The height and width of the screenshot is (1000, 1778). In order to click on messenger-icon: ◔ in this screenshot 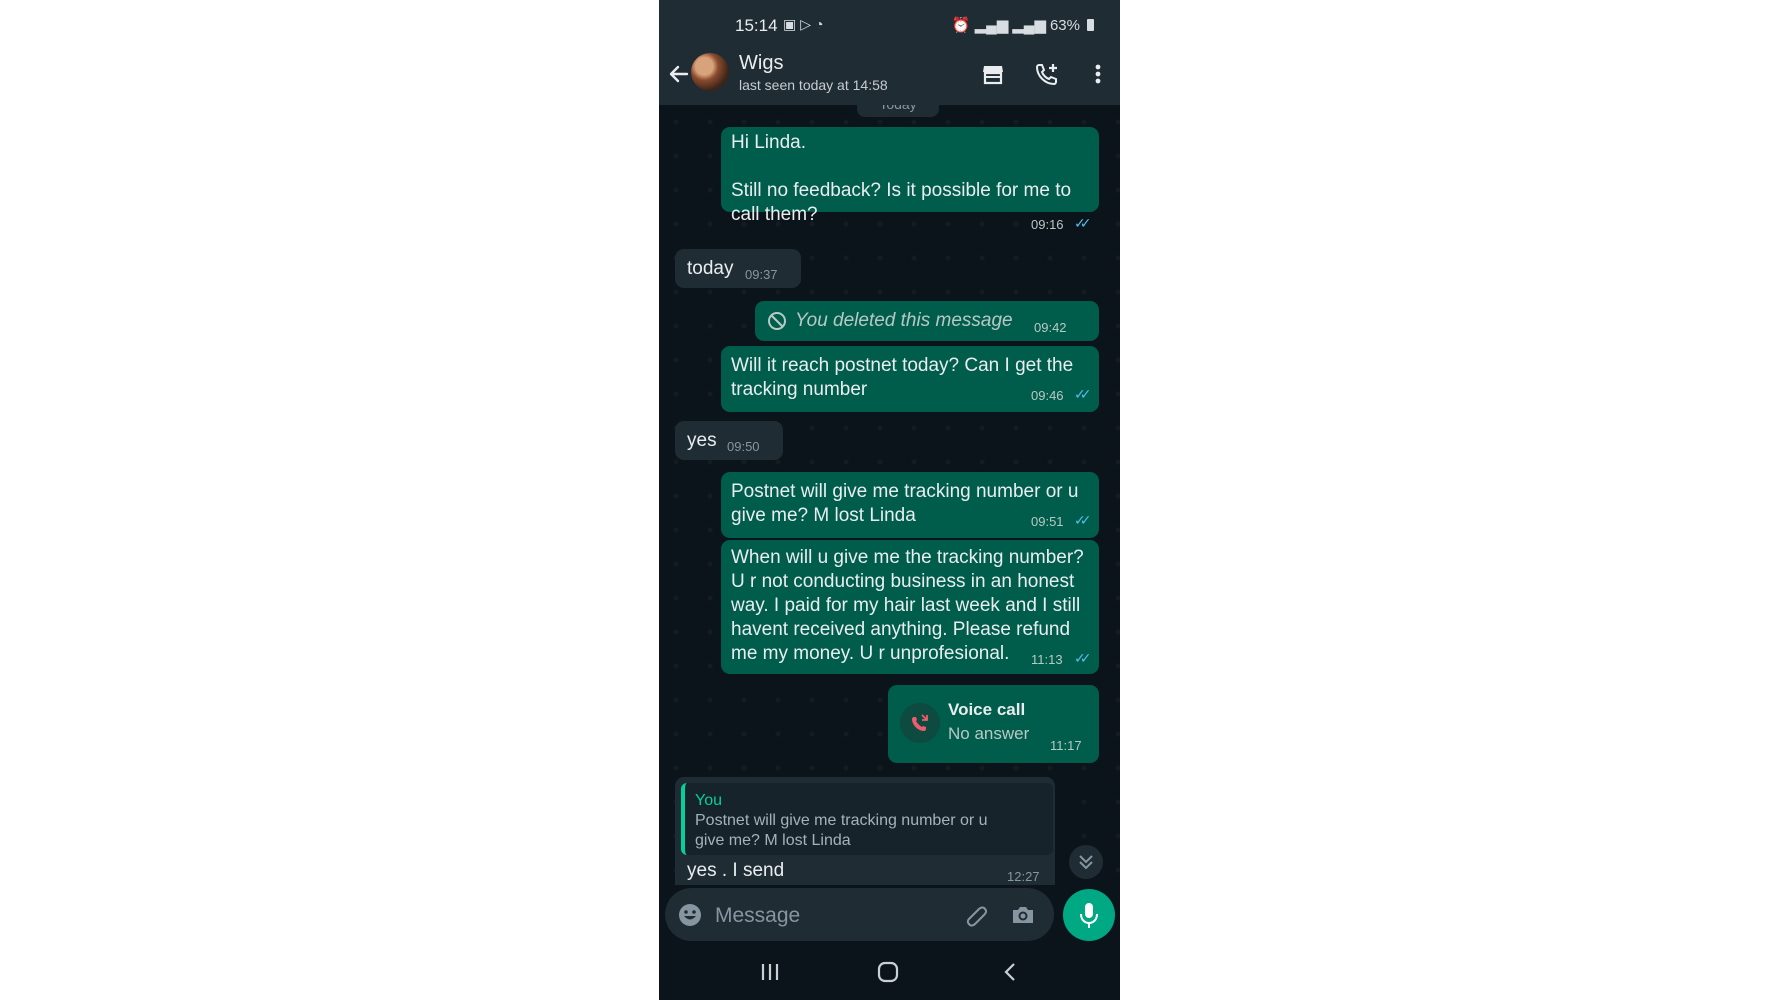, I will do `click(821, 24)`.